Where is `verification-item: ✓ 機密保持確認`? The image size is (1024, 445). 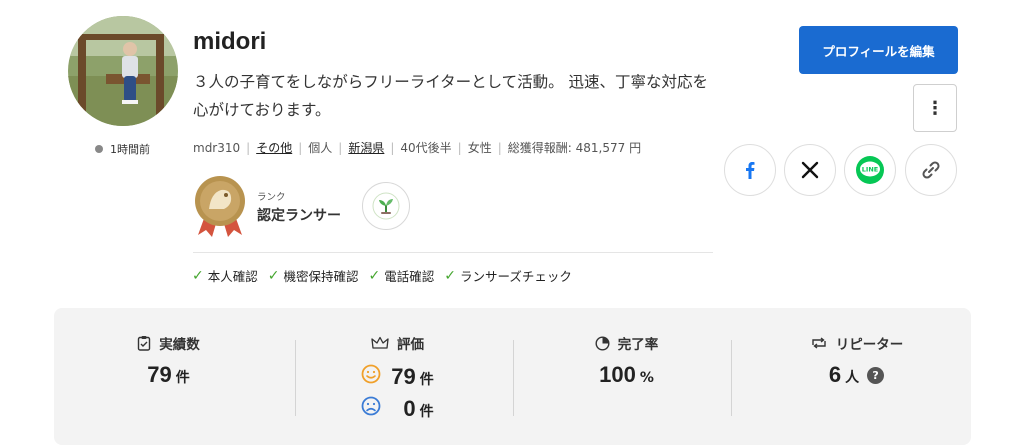 verification-item: ✓ 機密保持確認 is located at coordinates (313, 276).